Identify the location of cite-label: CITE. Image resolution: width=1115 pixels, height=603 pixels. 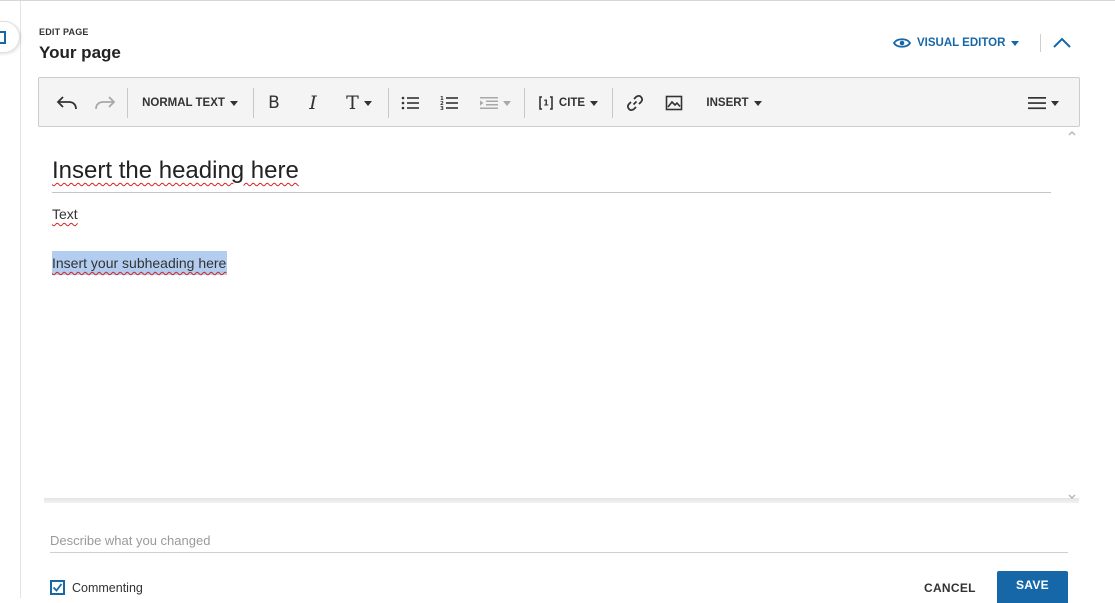
(572, 103).